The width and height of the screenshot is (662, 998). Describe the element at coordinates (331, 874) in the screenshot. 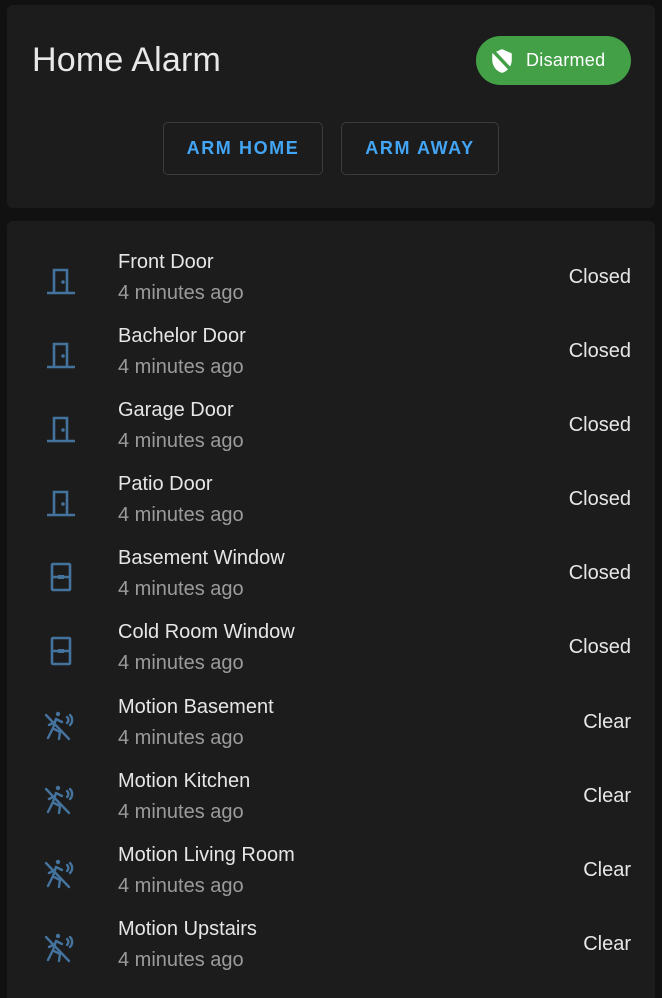

I see `entity-row-motion-living-room: Motion Living Room 4 minutes ago Clear` at that location.